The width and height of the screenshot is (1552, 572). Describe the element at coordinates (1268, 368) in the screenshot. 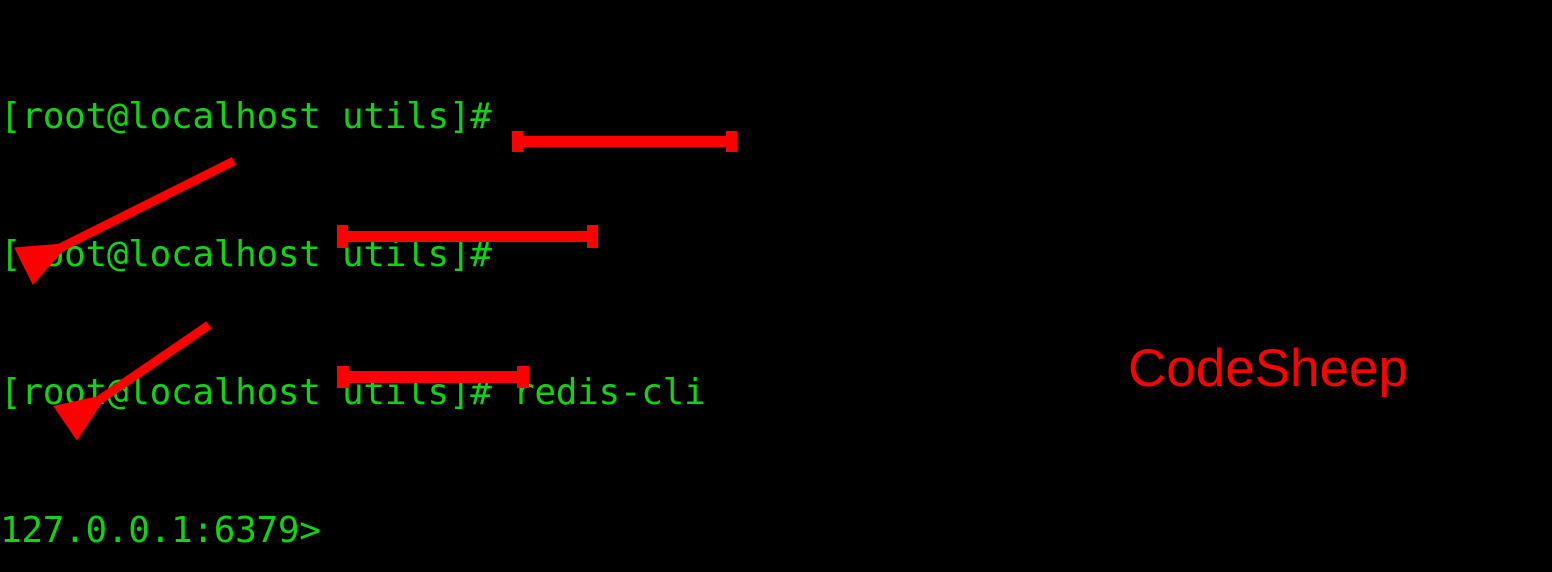

I see `watermark-codesheep: CodeSheep` at that location.